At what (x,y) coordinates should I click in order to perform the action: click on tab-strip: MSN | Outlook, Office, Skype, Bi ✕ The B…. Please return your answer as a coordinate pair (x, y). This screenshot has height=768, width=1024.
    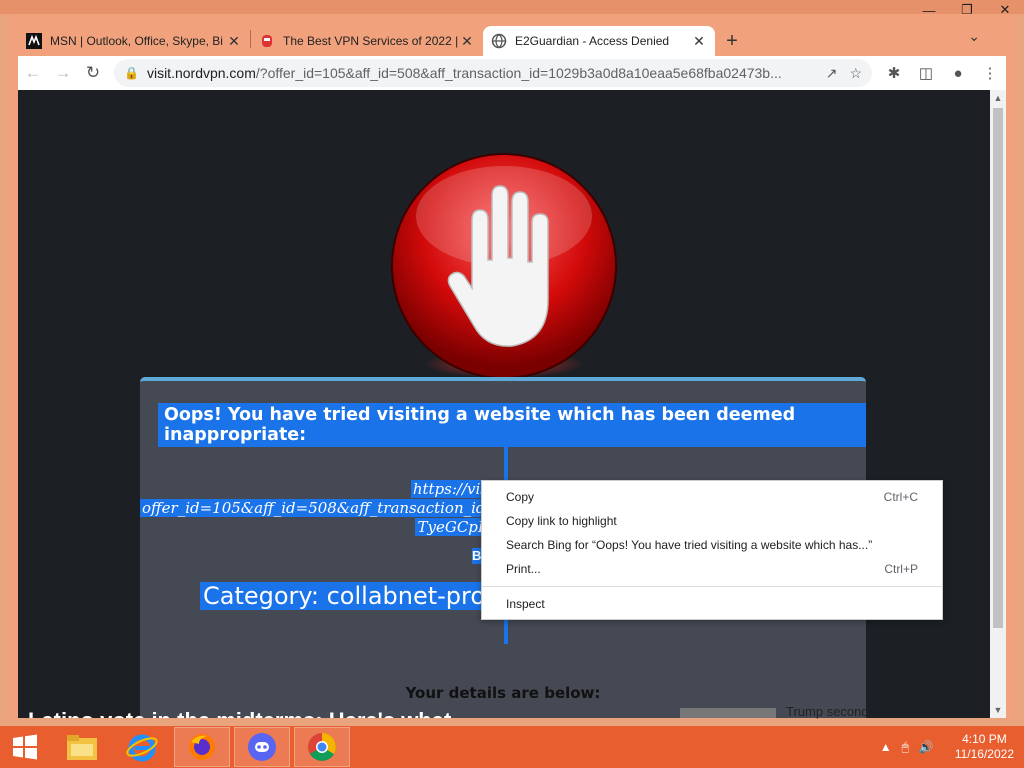
    Looking at the image, I should click on (512, 39).